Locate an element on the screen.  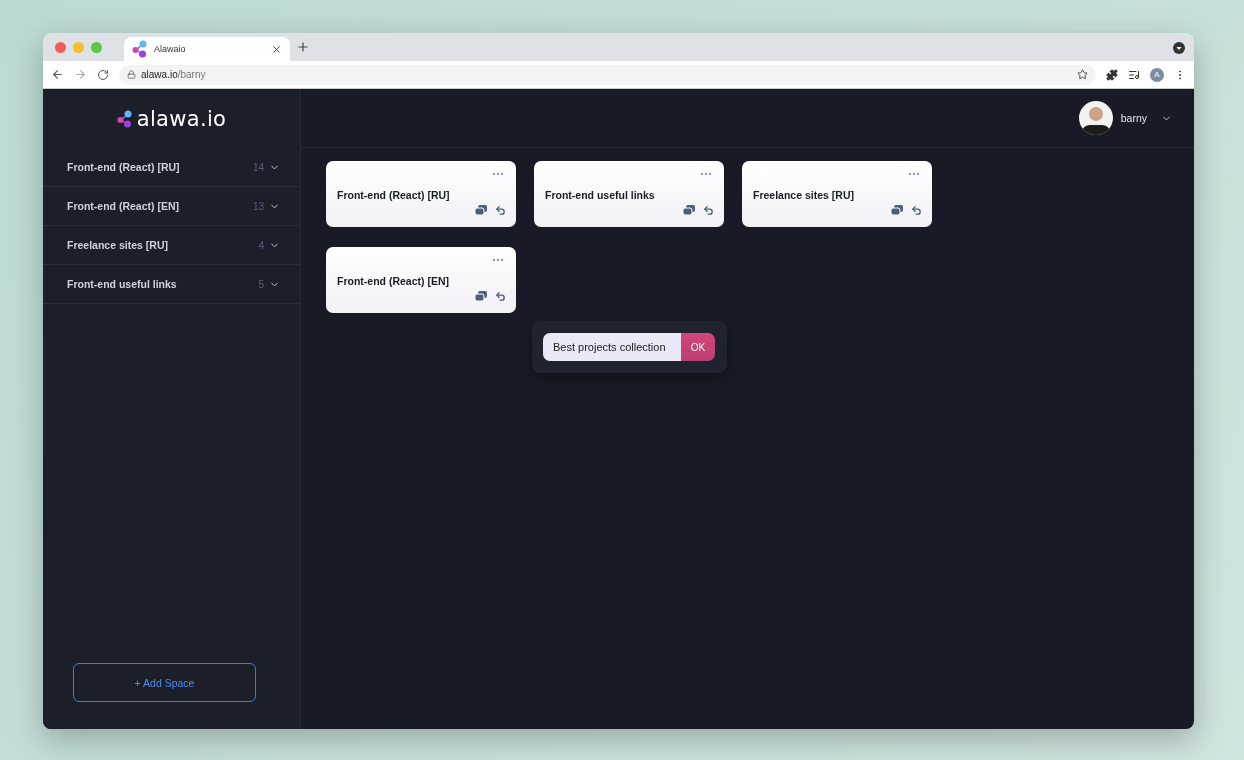
user-name: barny is located at coordinates (1133, 118).